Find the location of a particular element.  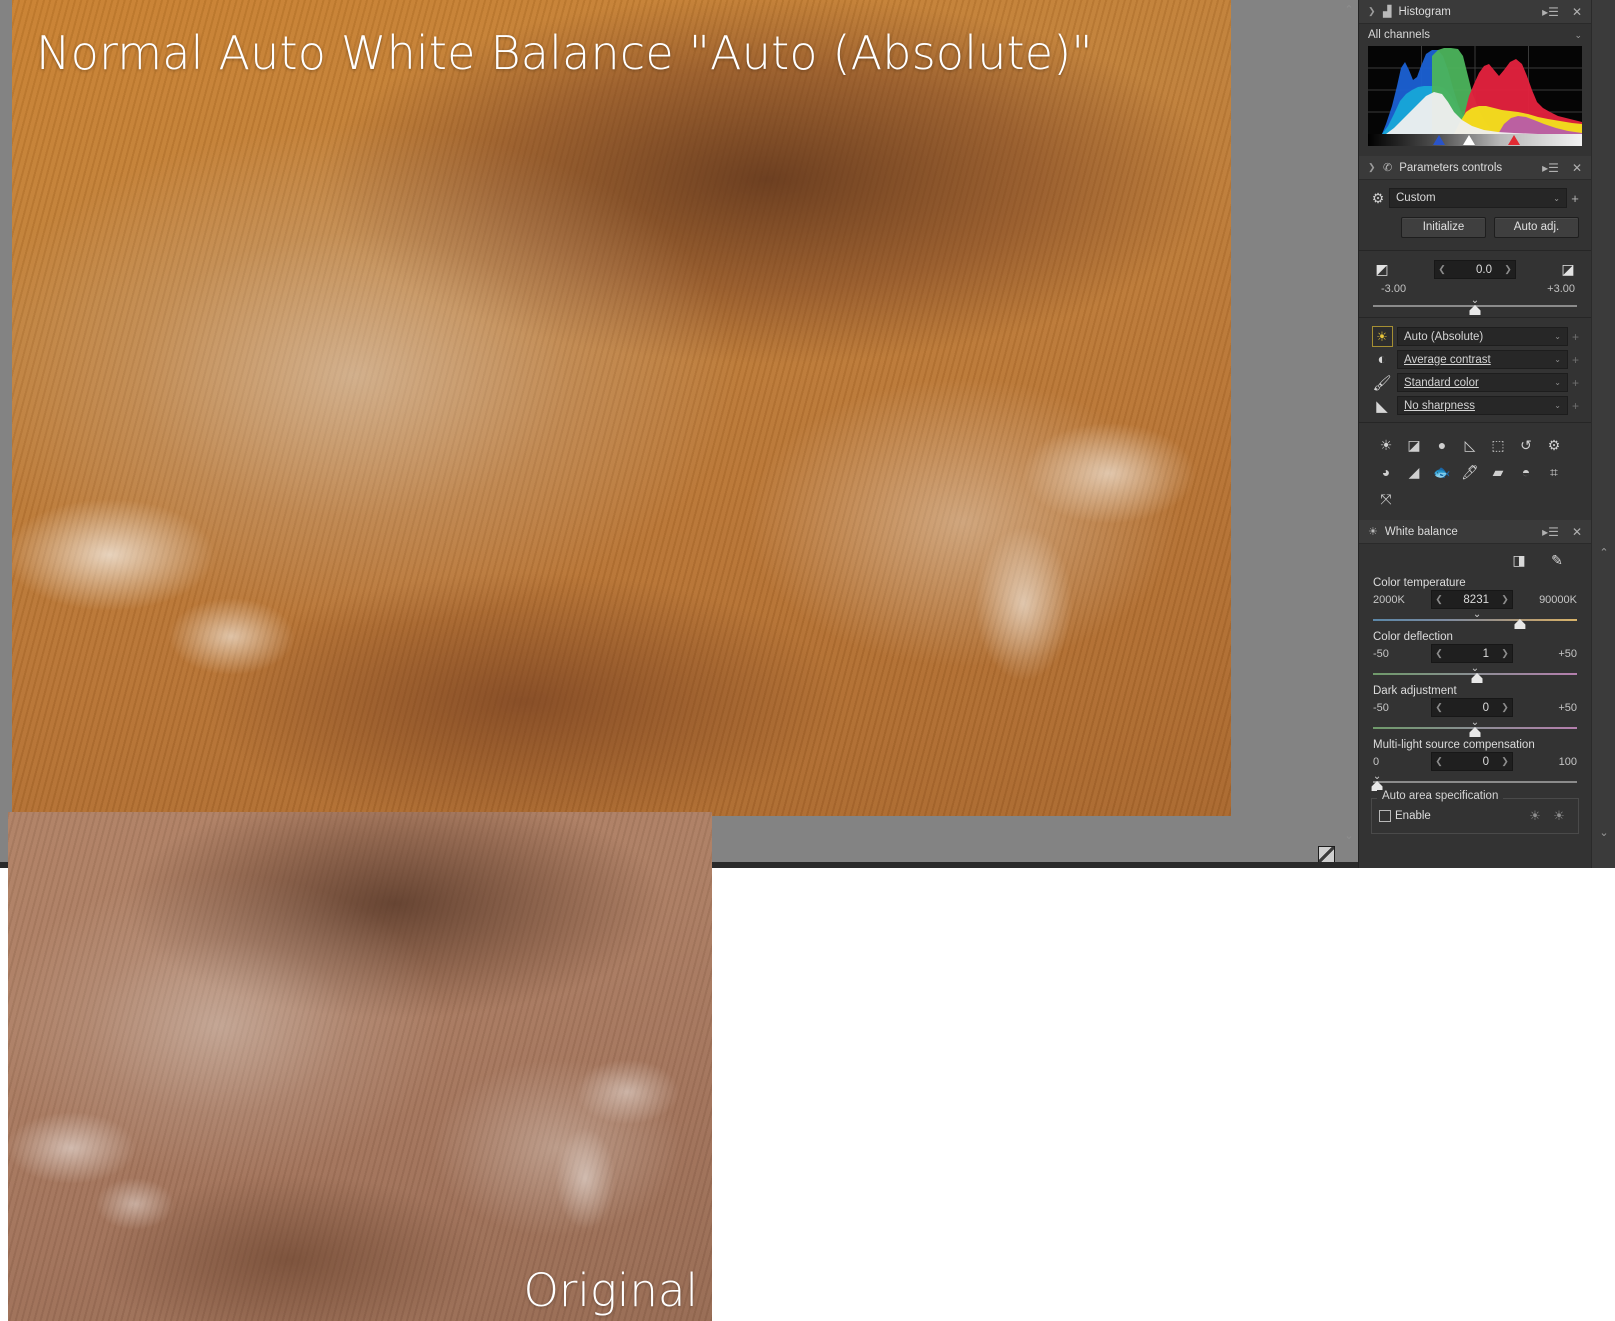

contrast-mode-select: Average contrast ⌄ is located at coordinates (1482, 359).